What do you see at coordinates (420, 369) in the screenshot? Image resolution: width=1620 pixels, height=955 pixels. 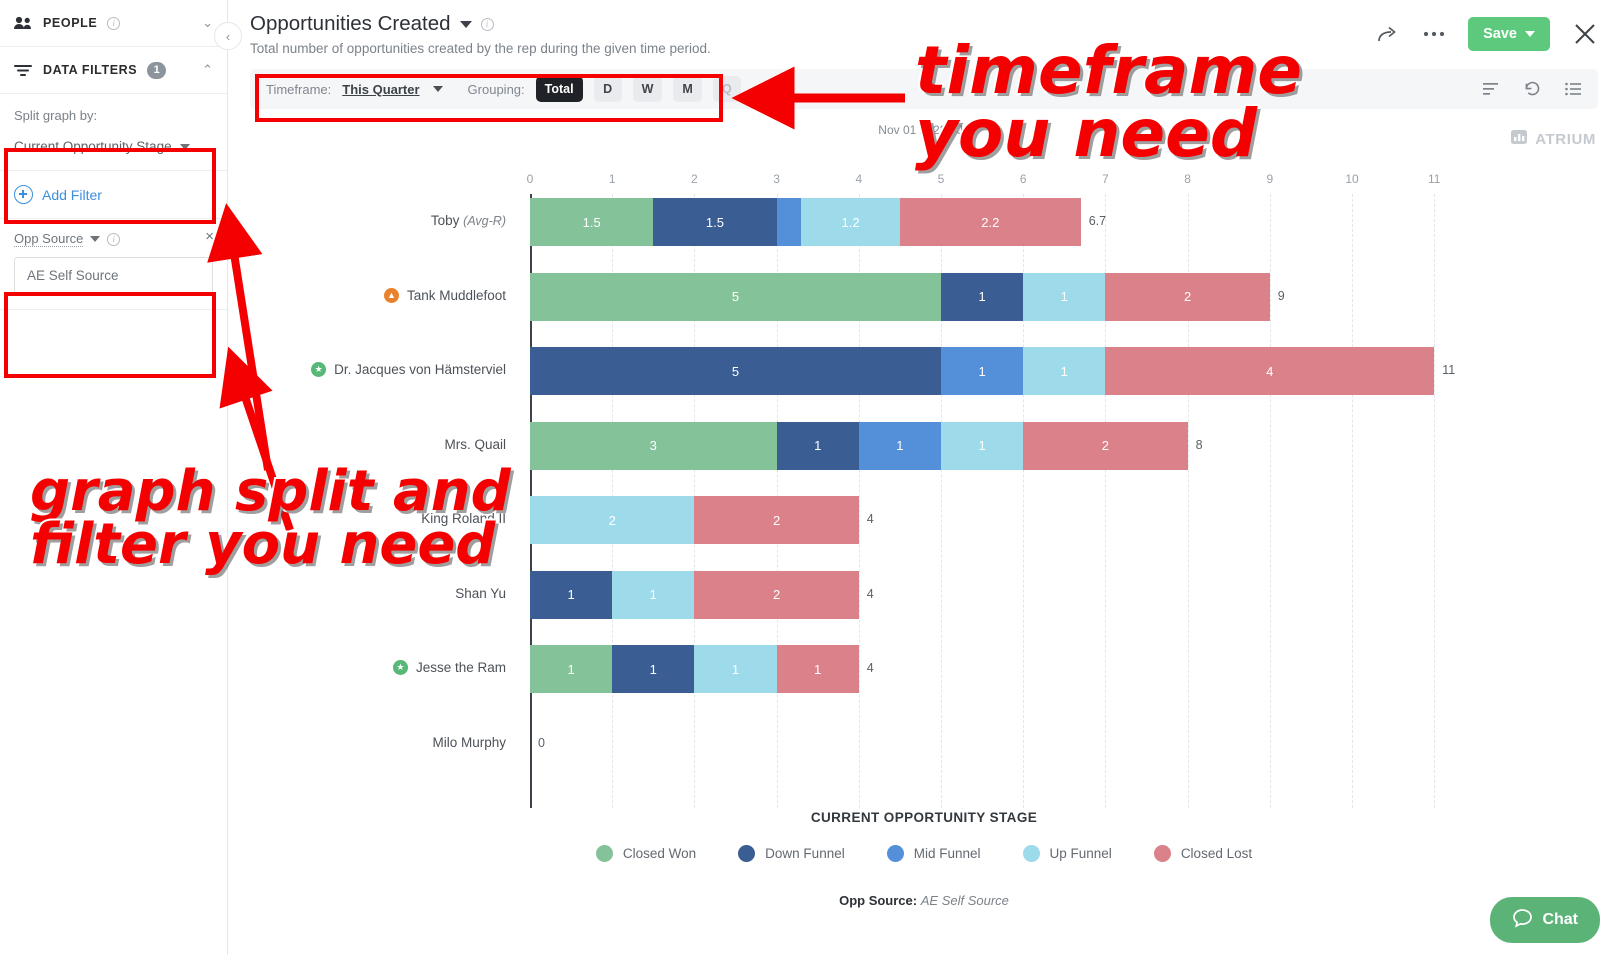 I see `chart-row-name: Dr. Jacques von Hämsterviel` at bounding box center [420, 369].